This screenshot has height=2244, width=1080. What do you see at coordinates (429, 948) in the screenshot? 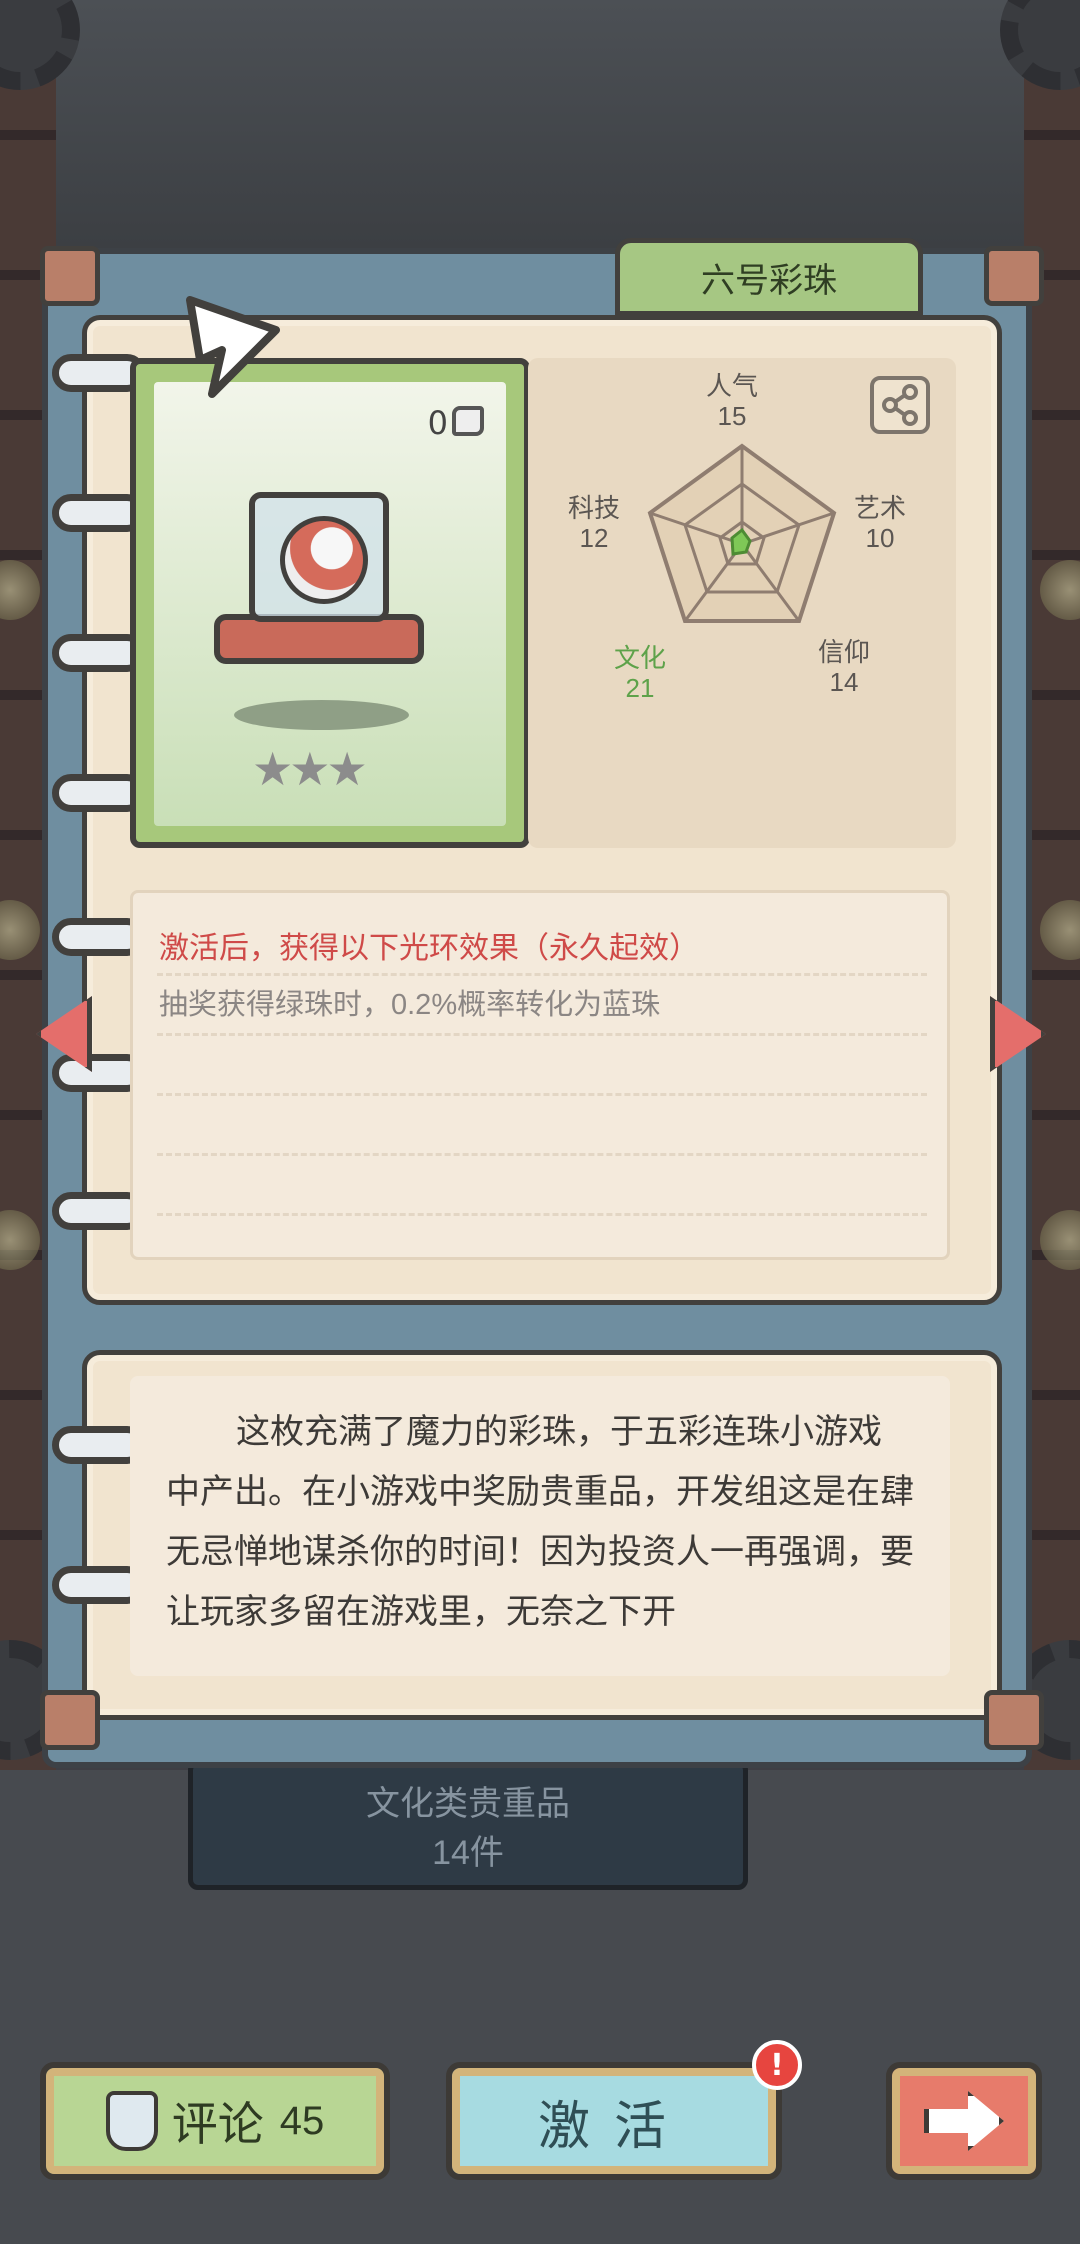
I see `effect-title: 激活后，获得以下光环效果（永久起效）` at bounding box center [429, 948].